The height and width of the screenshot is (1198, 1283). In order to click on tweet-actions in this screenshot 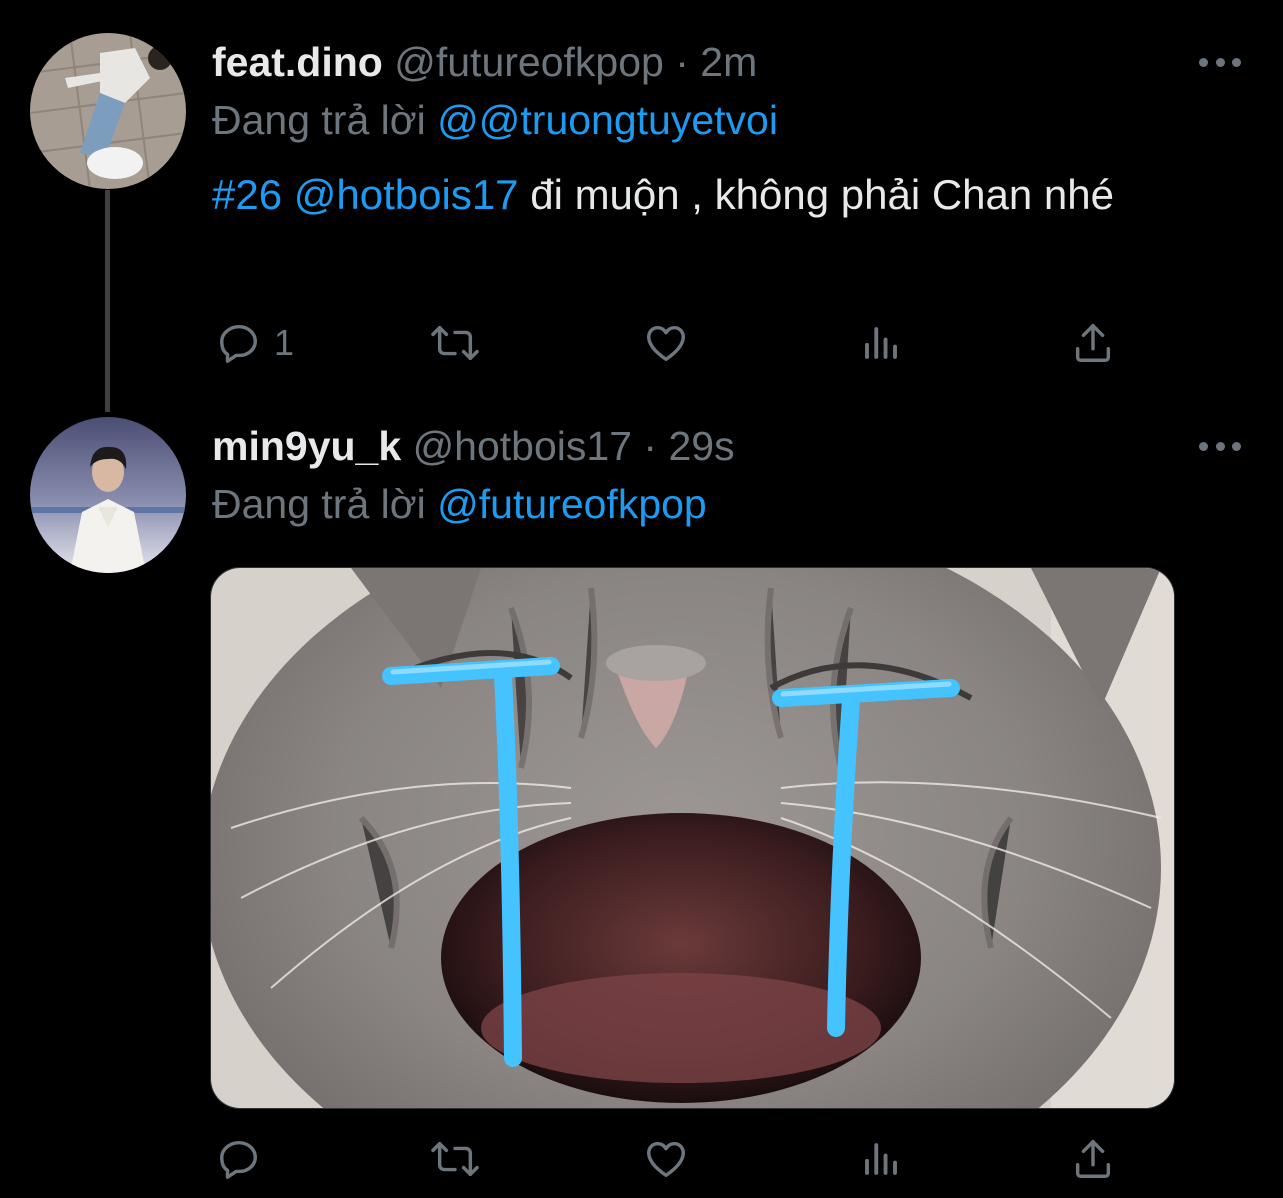, I will do `click(682, 1159)`.